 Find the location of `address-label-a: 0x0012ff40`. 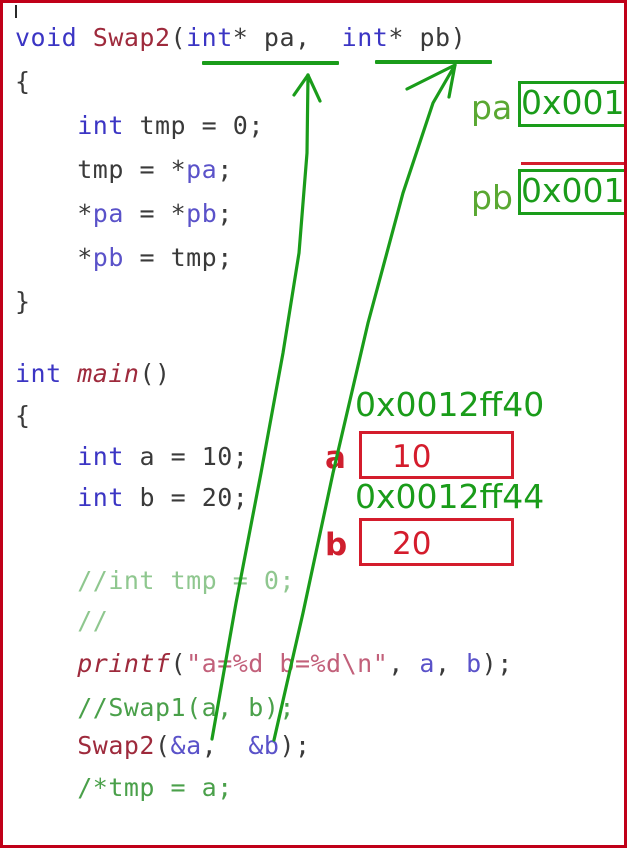

address-label-a: 0x0012ff40 is located at coordinates (450, 404).